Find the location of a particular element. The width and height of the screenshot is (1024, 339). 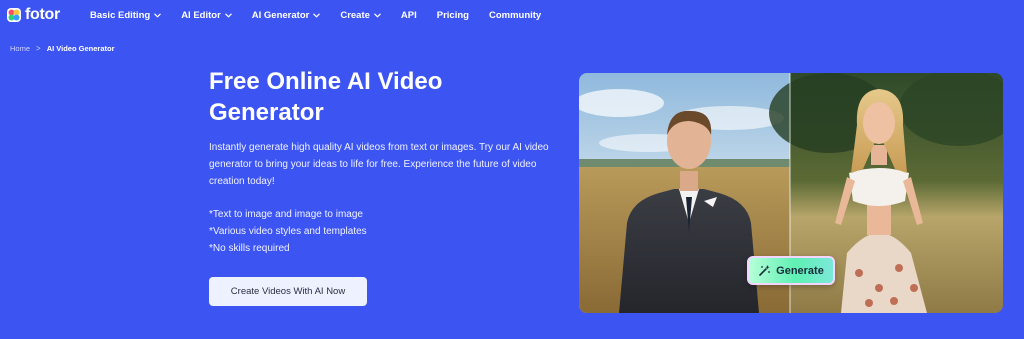

page-title: Free Online AI Video Generator is located at coordinates (326, 97).